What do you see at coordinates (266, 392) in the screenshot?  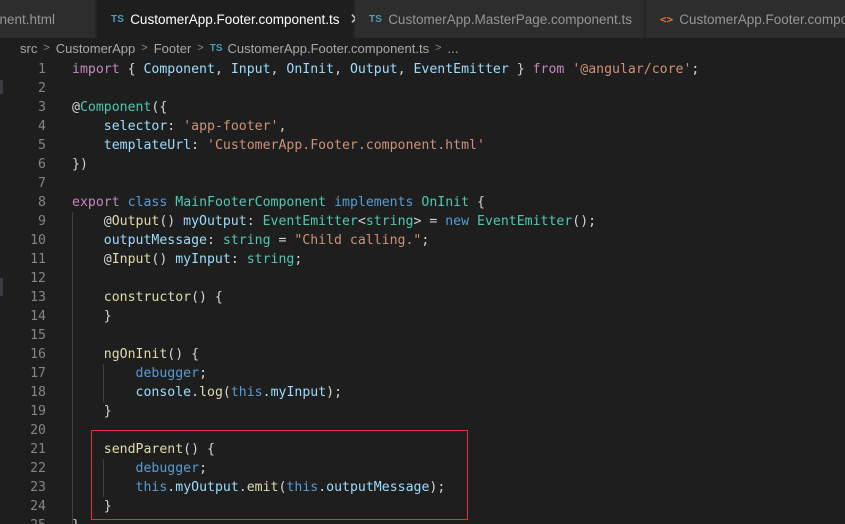 I see `code-token: .` at bounding box center [266, 392].